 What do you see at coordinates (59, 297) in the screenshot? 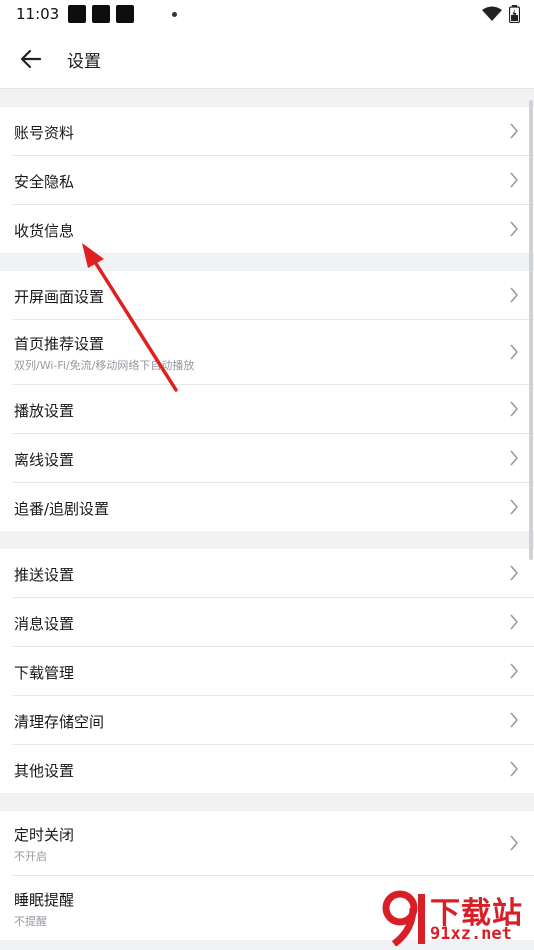
I see `settings-item-label: 开屏画面设置` at bounding box center [59, 297].